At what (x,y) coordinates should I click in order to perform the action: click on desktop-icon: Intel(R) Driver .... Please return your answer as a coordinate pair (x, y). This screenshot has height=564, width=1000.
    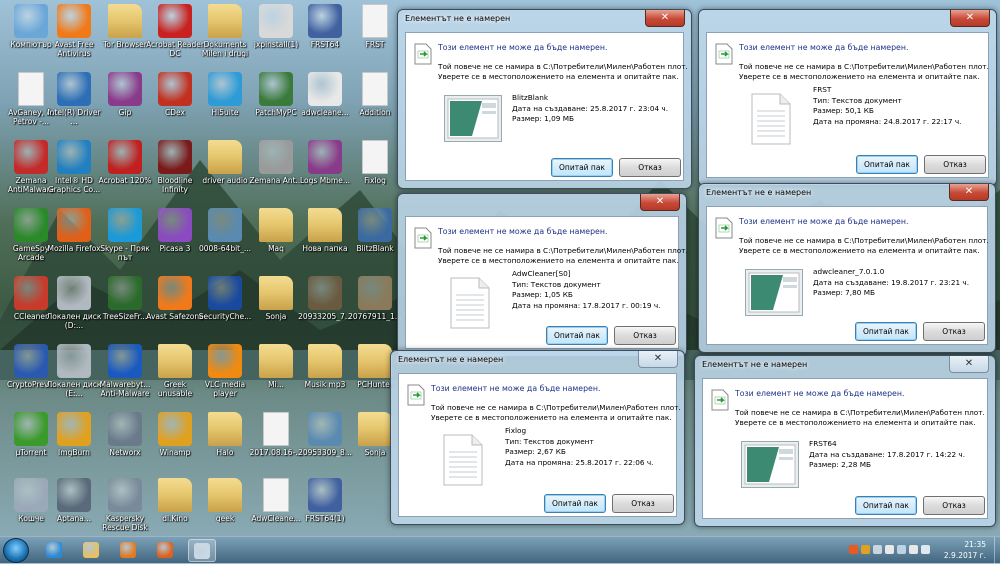
    Looking at the image, I should click on (74, 103).